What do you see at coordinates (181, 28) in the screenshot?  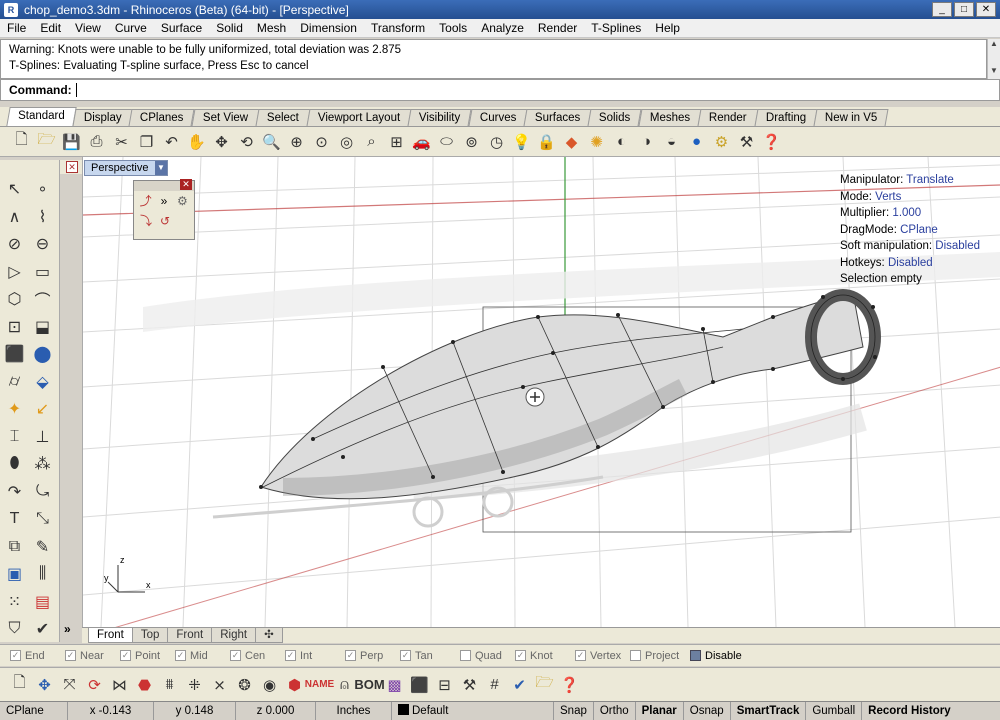 I see `menu-surface: Surface` at bounding box center [181, 28].